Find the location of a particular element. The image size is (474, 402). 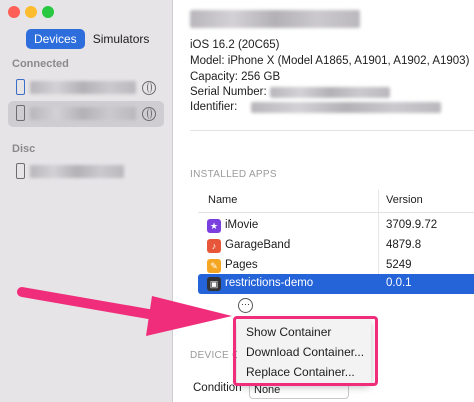

column-header-name: Name is located at coordinates (222, 200).